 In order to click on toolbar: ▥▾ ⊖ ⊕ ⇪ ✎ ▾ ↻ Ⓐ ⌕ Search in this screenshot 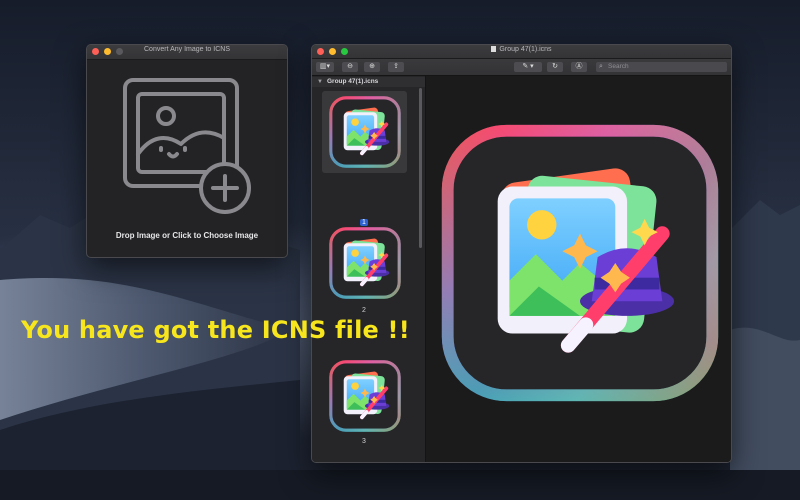, I will do `click(521, 67)`.